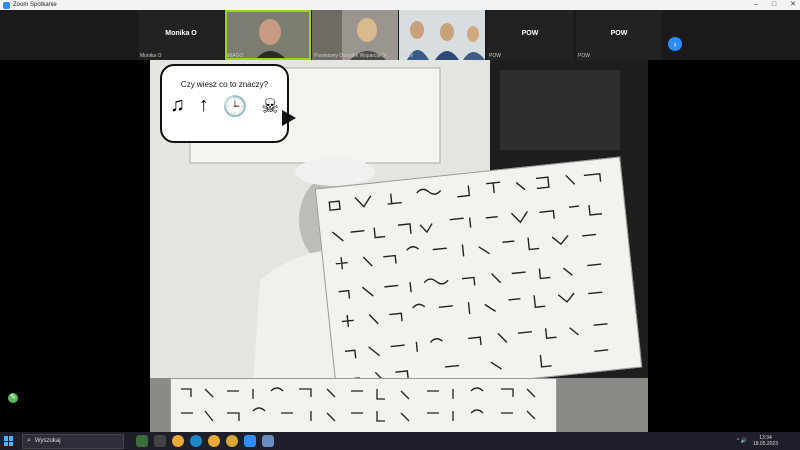 The image size is (800, 450). Describe the element at coordinates (235, 107) in the screenshot. I see `clock-icon: 🕒` at that location.